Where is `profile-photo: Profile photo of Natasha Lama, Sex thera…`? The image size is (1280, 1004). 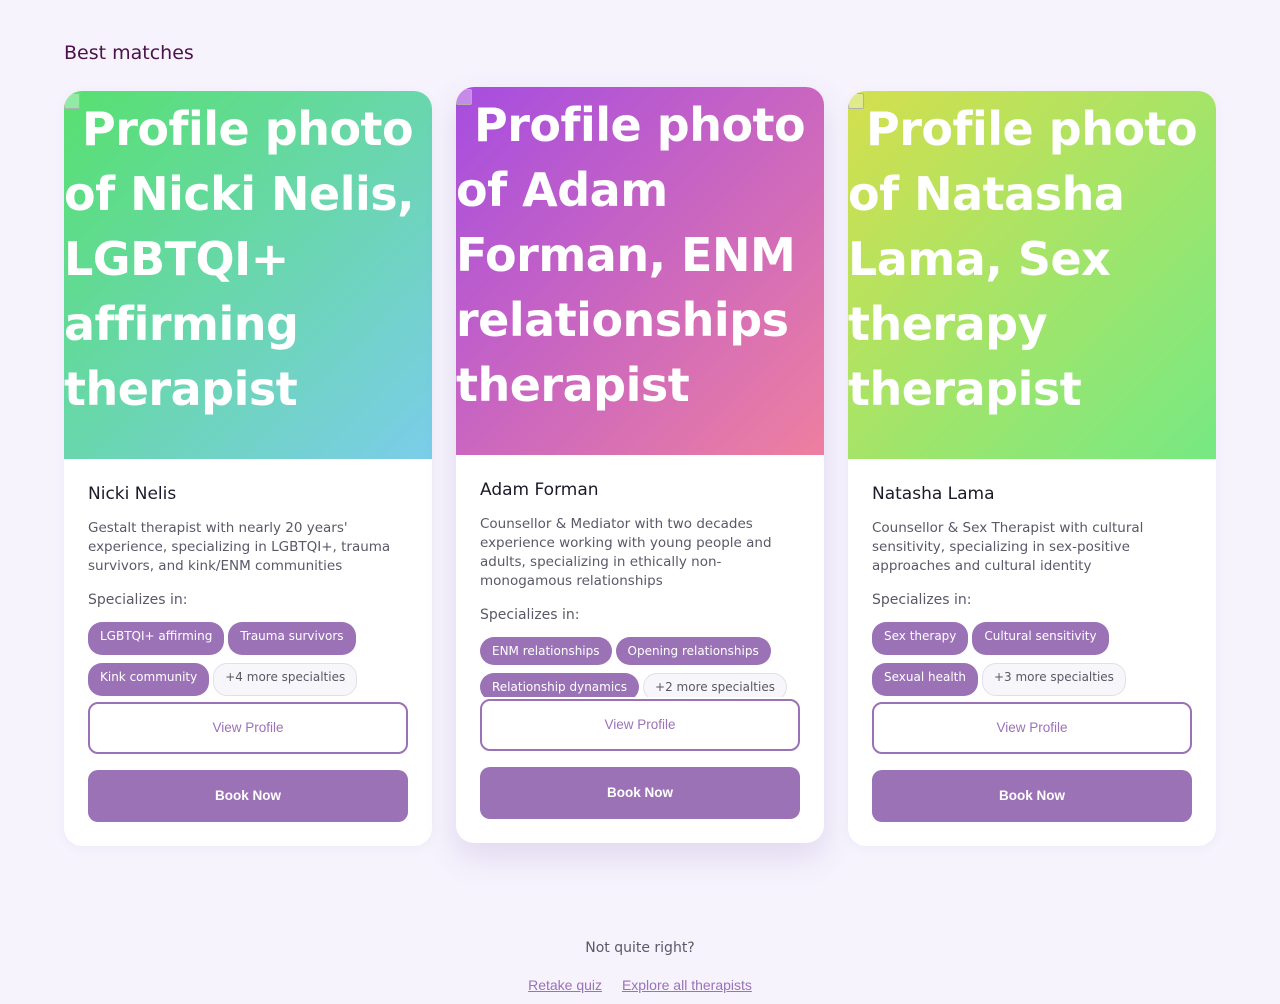 profile-photo: Profile photo of Natasha Lama, Sex thera… is located at coordinates (1032, 275).